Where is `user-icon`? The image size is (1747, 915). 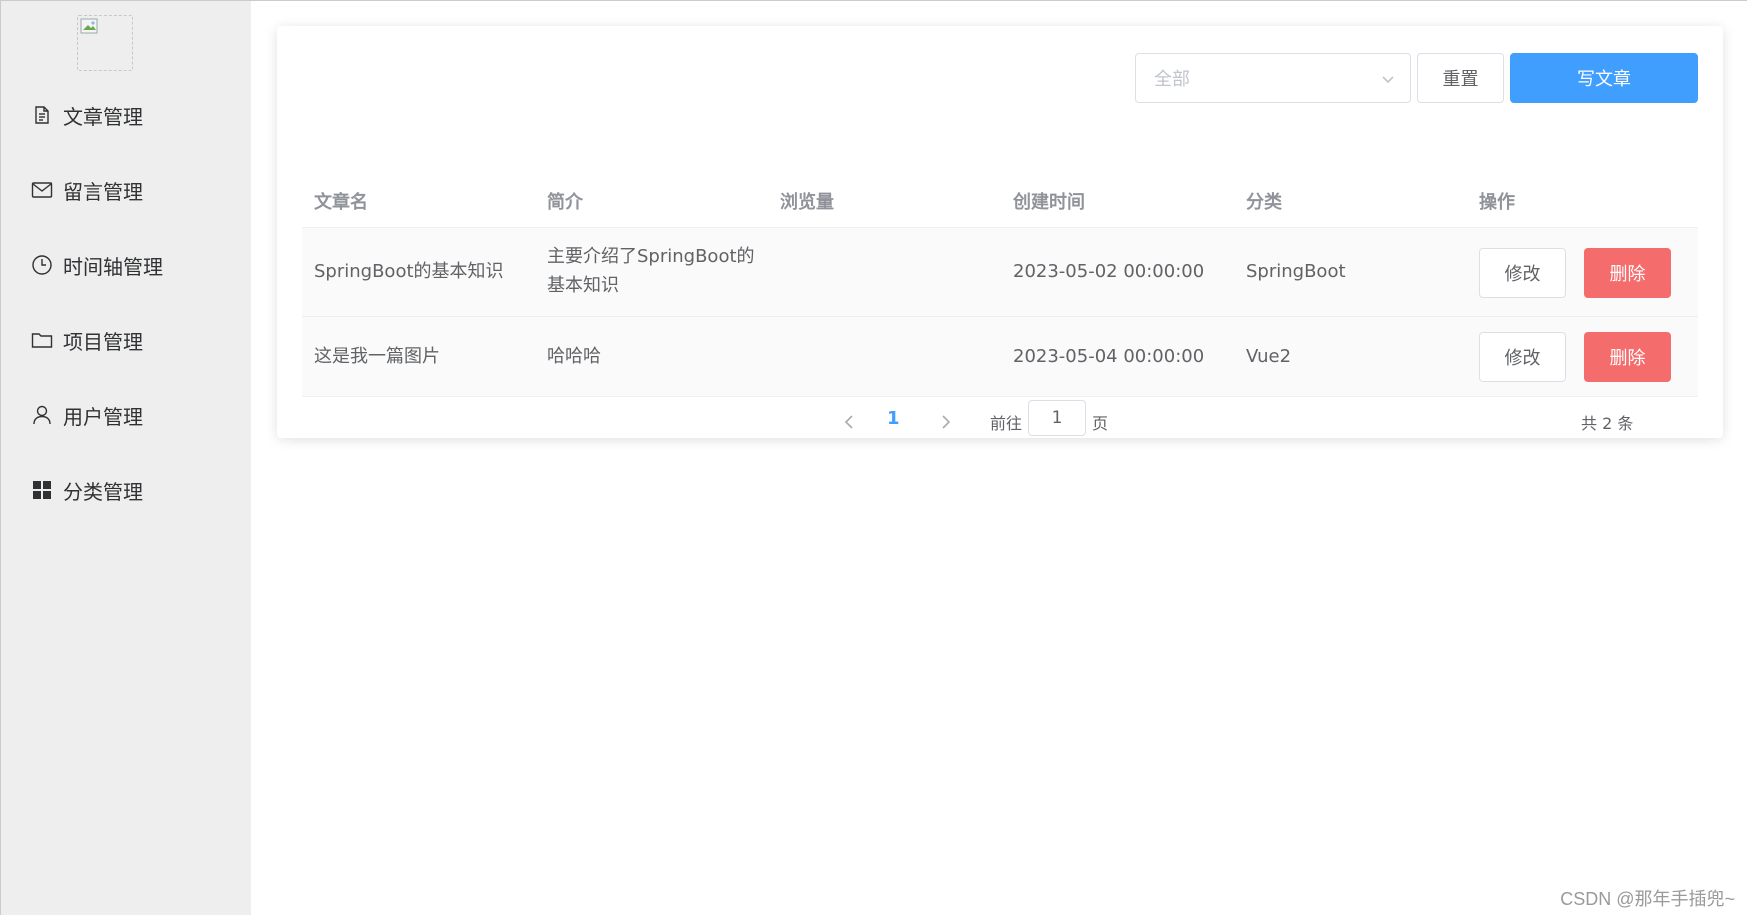
user-icon is located at coordinates (42, 415).